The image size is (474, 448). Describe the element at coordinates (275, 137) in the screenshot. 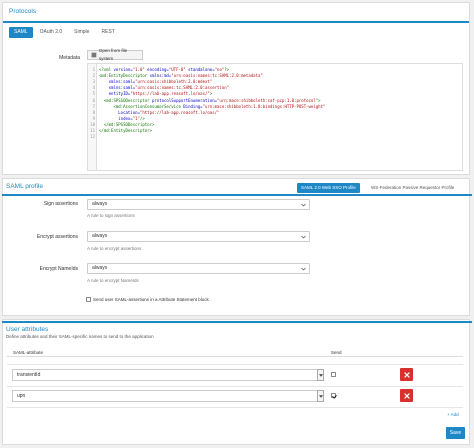

I see `code-line: 12` at that location.